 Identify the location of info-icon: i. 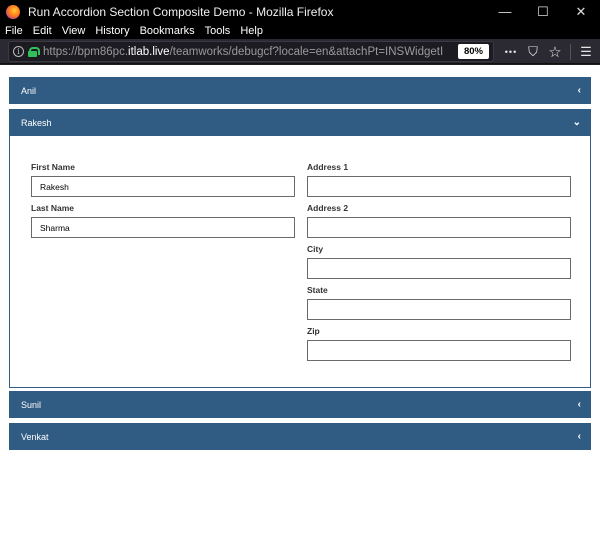
(18, 51).